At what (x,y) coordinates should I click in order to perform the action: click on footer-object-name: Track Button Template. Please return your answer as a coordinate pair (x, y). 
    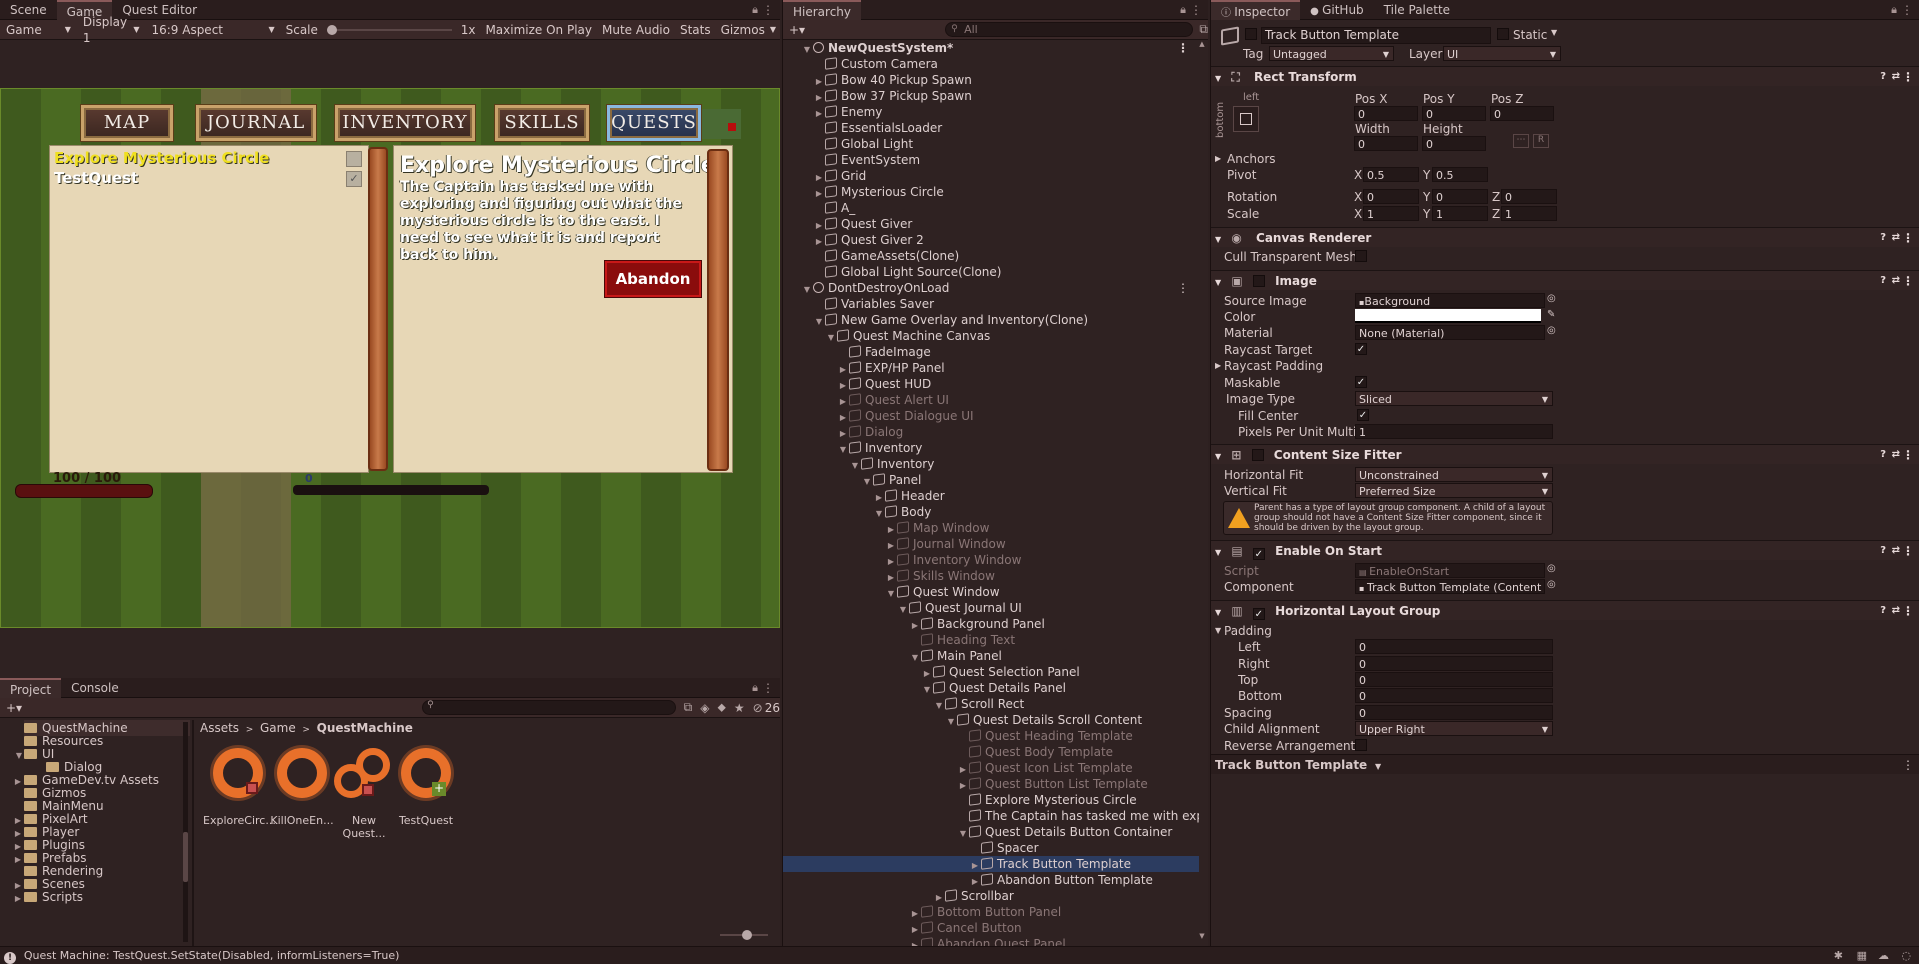
    Looking at the image, I should click on (1291, 765).